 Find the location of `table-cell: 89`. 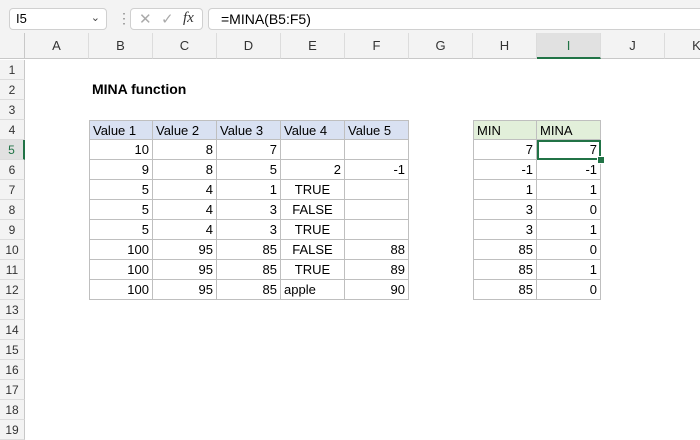

table-cell: 89 is located at coordinates (377, 270).